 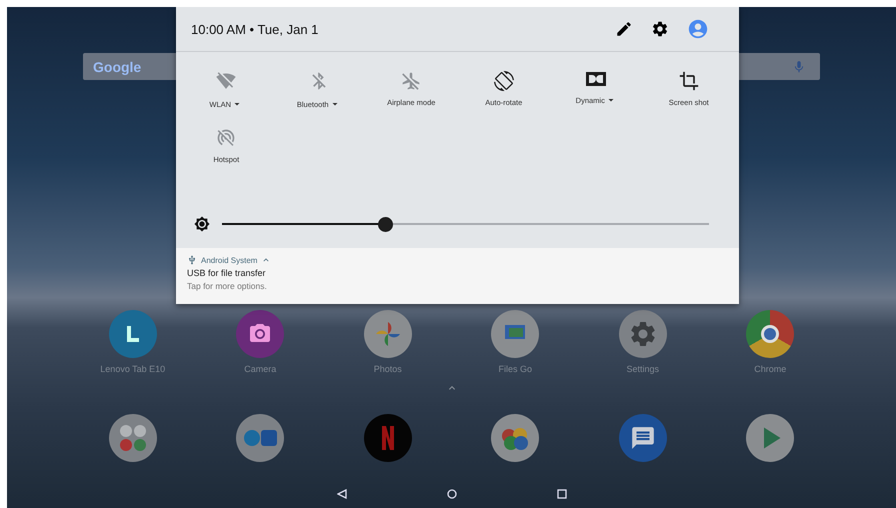 I want to click on user-avatar-icon, so click(x=698, y=29).